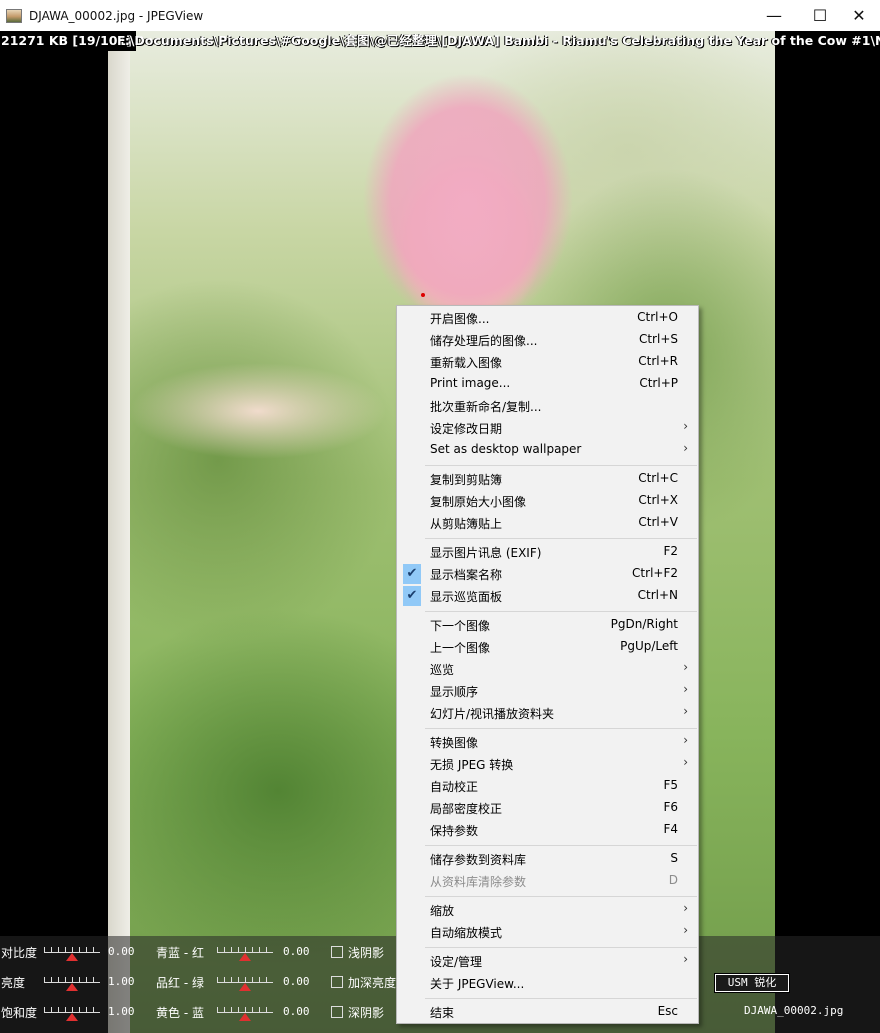  What do you see at coordinates (258, 416) in the screenshot?
I see `photo-arm-area` at bounding box center [258, 416].